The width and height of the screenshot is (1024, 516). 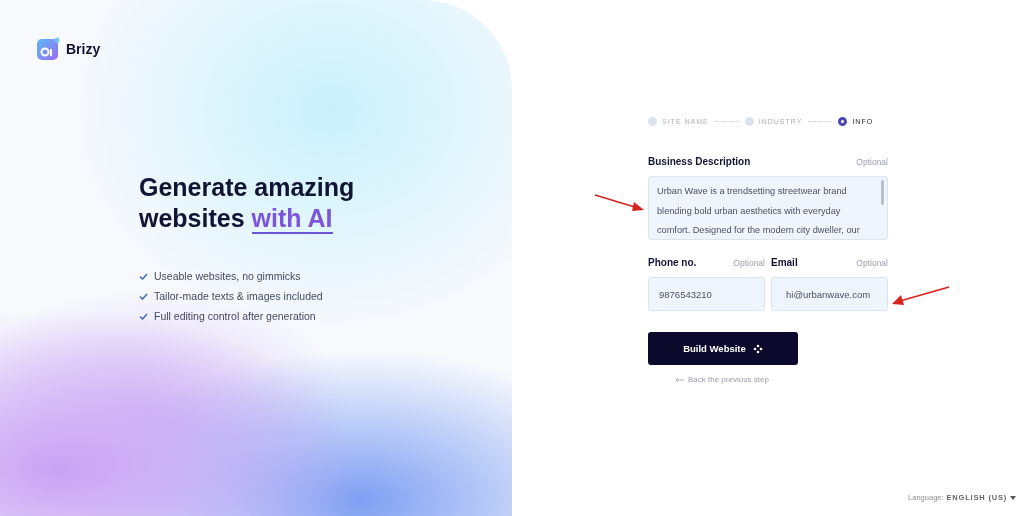 What do you see at coordinates (83, 49) in the screenshot?
I see `brand-name: Brizy` at bounding box center [83, 49].